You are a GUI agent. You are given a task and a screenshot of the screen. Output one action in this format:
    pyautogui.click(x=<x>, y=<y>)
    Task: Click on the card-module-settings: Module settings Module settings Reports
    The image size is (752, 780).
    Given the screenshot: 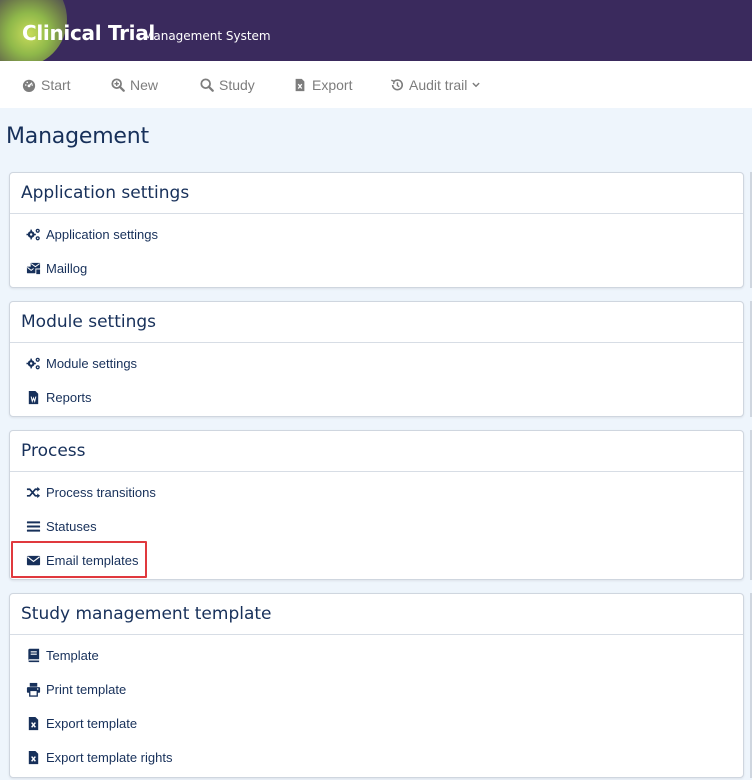 What is the action you would take?
    pyautogui.click(x=376, y=359)
    